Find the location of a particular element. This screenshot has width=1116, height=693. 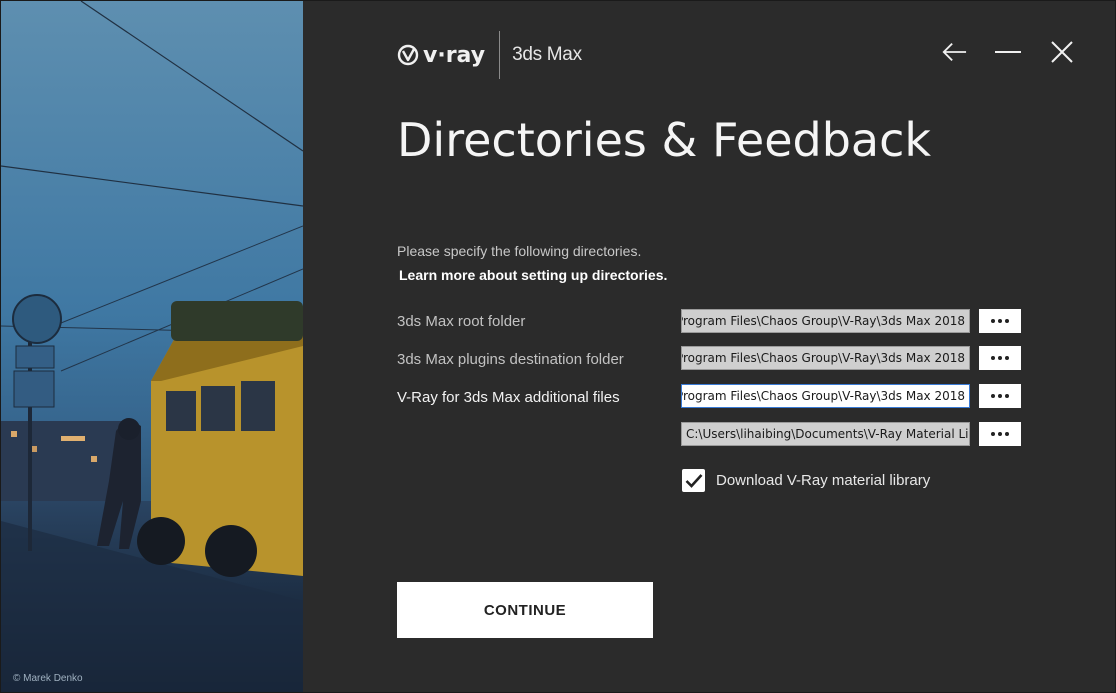

logo-divider is located at coordinates (500, 55).